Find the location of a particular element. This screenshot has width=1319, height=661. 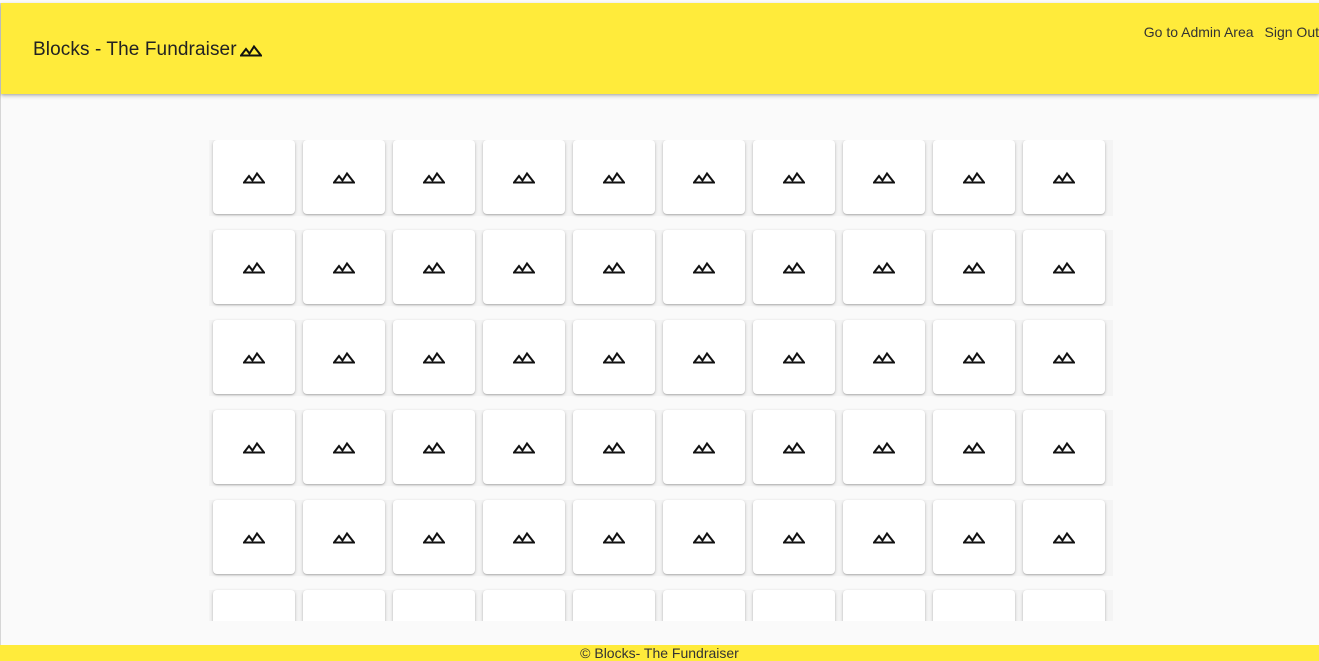

admin-area-link: Go to Admin Area is located at coordinates (1199, 32).